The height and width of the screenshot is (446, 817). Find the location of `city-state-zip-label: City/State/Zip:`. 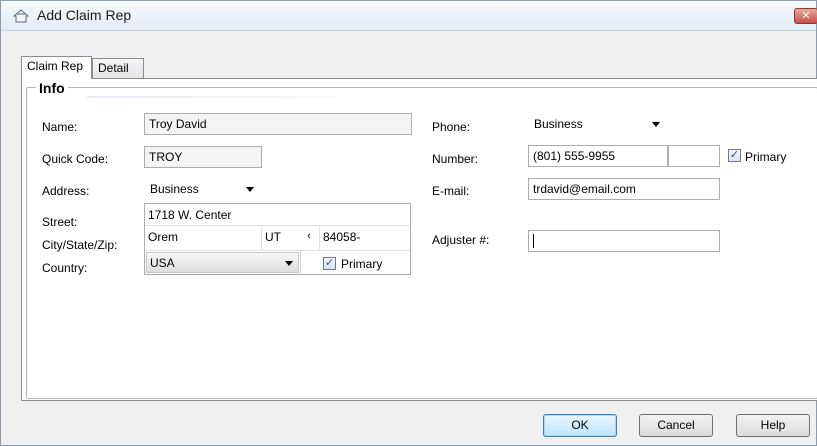

city-state-zip-label: City/State/Zip: is located at coordinates (80, 245).